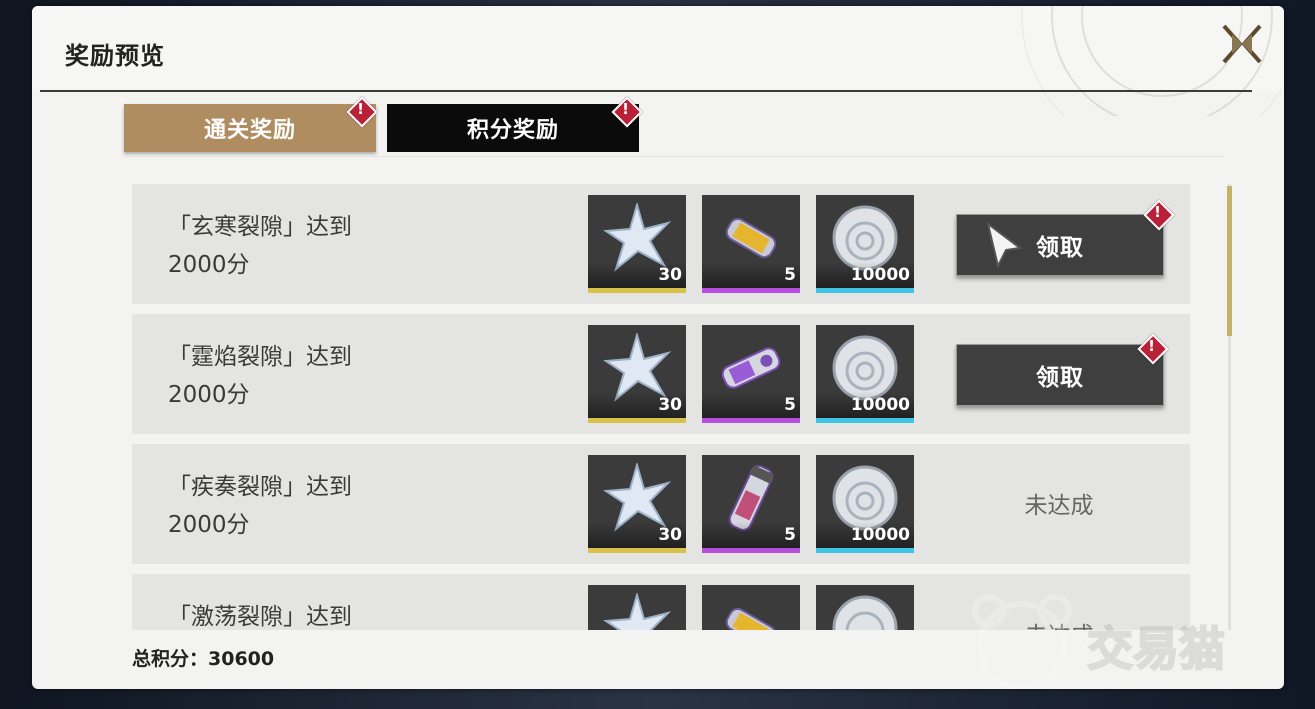  What do you see at coordinates (249, 130) in the screenshot?
I see `tab-label: 通关奖励` at bounding box center [249, 130].